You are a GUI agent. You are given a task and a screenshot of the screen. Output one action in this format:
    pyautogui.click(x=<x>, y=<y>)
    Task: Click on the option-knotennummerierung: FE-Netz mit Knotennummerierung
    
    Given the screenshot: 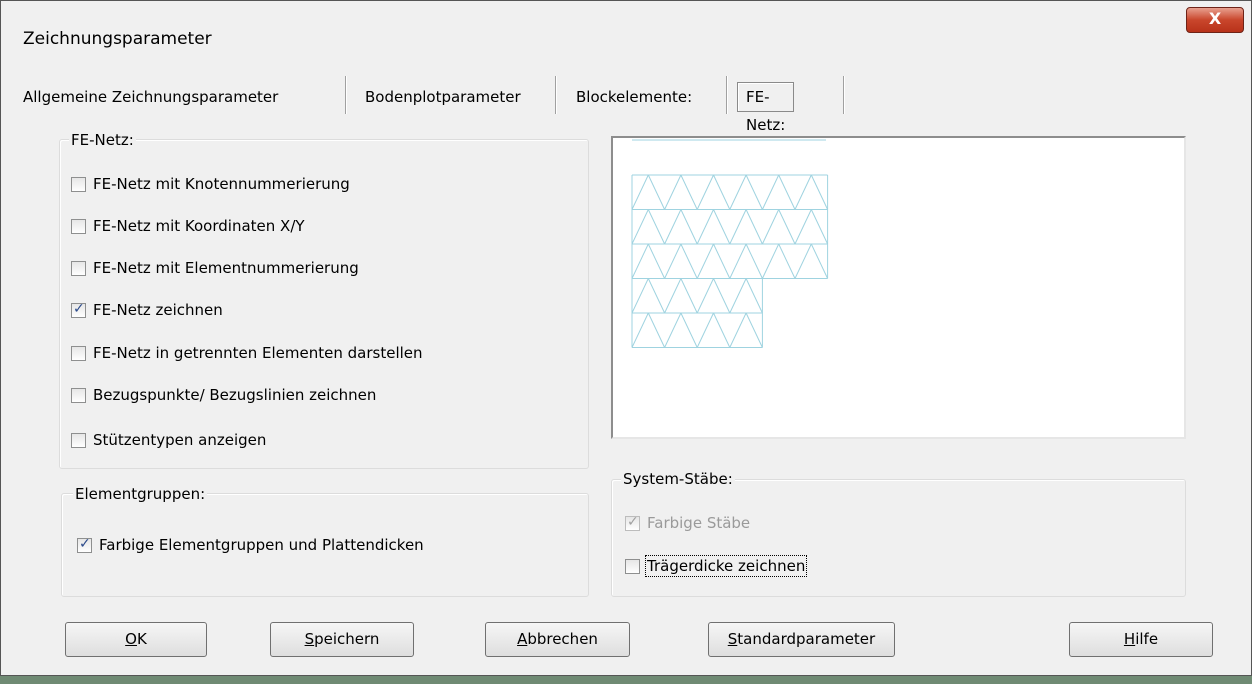 What is the action you would take?
    pyautogui.click(x=210, y=184)
    